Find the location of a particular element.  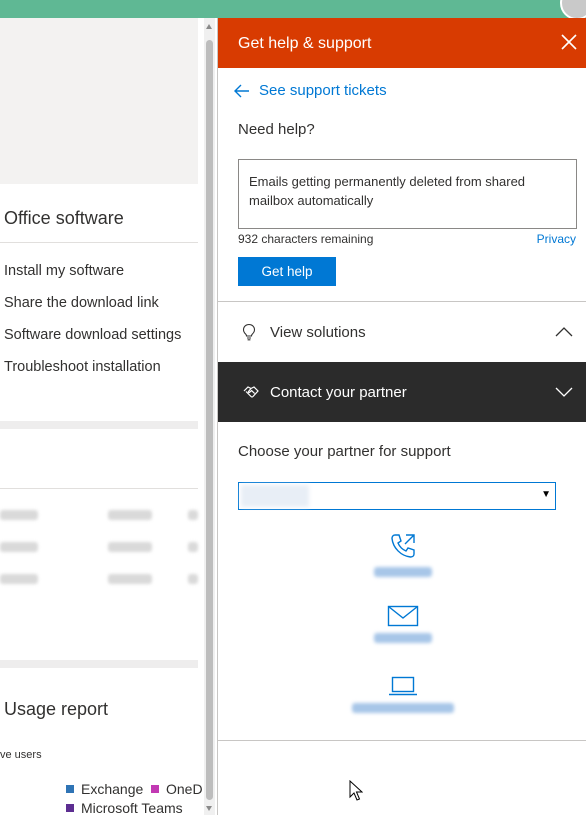

partner-website is located at coordinates (402, 696).